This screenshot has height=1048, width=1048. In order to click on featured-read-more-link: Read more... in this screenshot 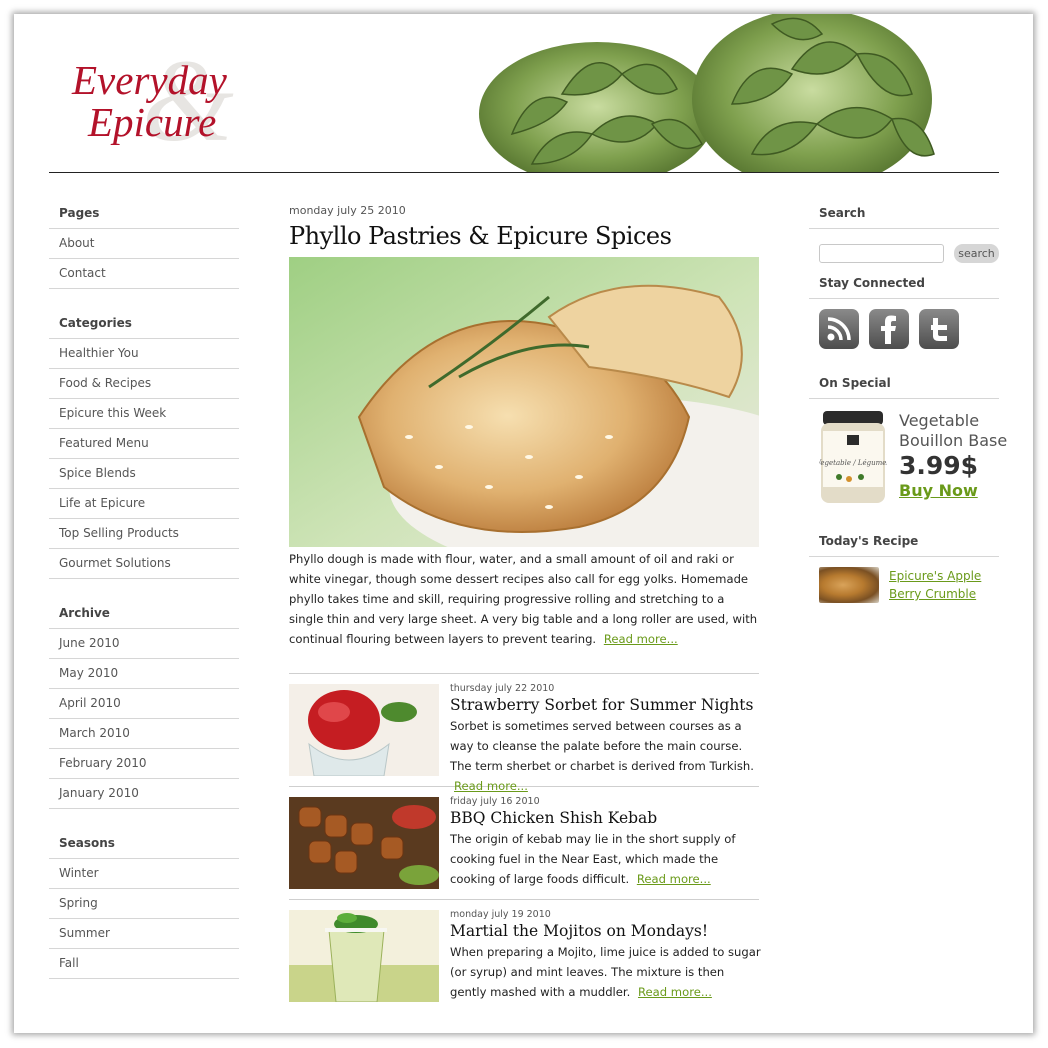, I will do `click(641, 639)`.